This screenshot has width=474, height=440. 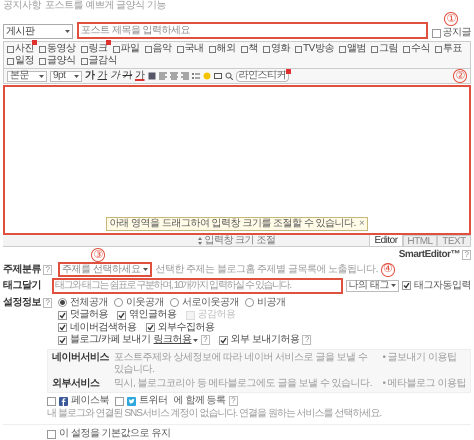 What do you see at coordinates (217, 315) in the screenshot?
I see `checkbox-label: 공감허용` at bounding box center [217, 315].